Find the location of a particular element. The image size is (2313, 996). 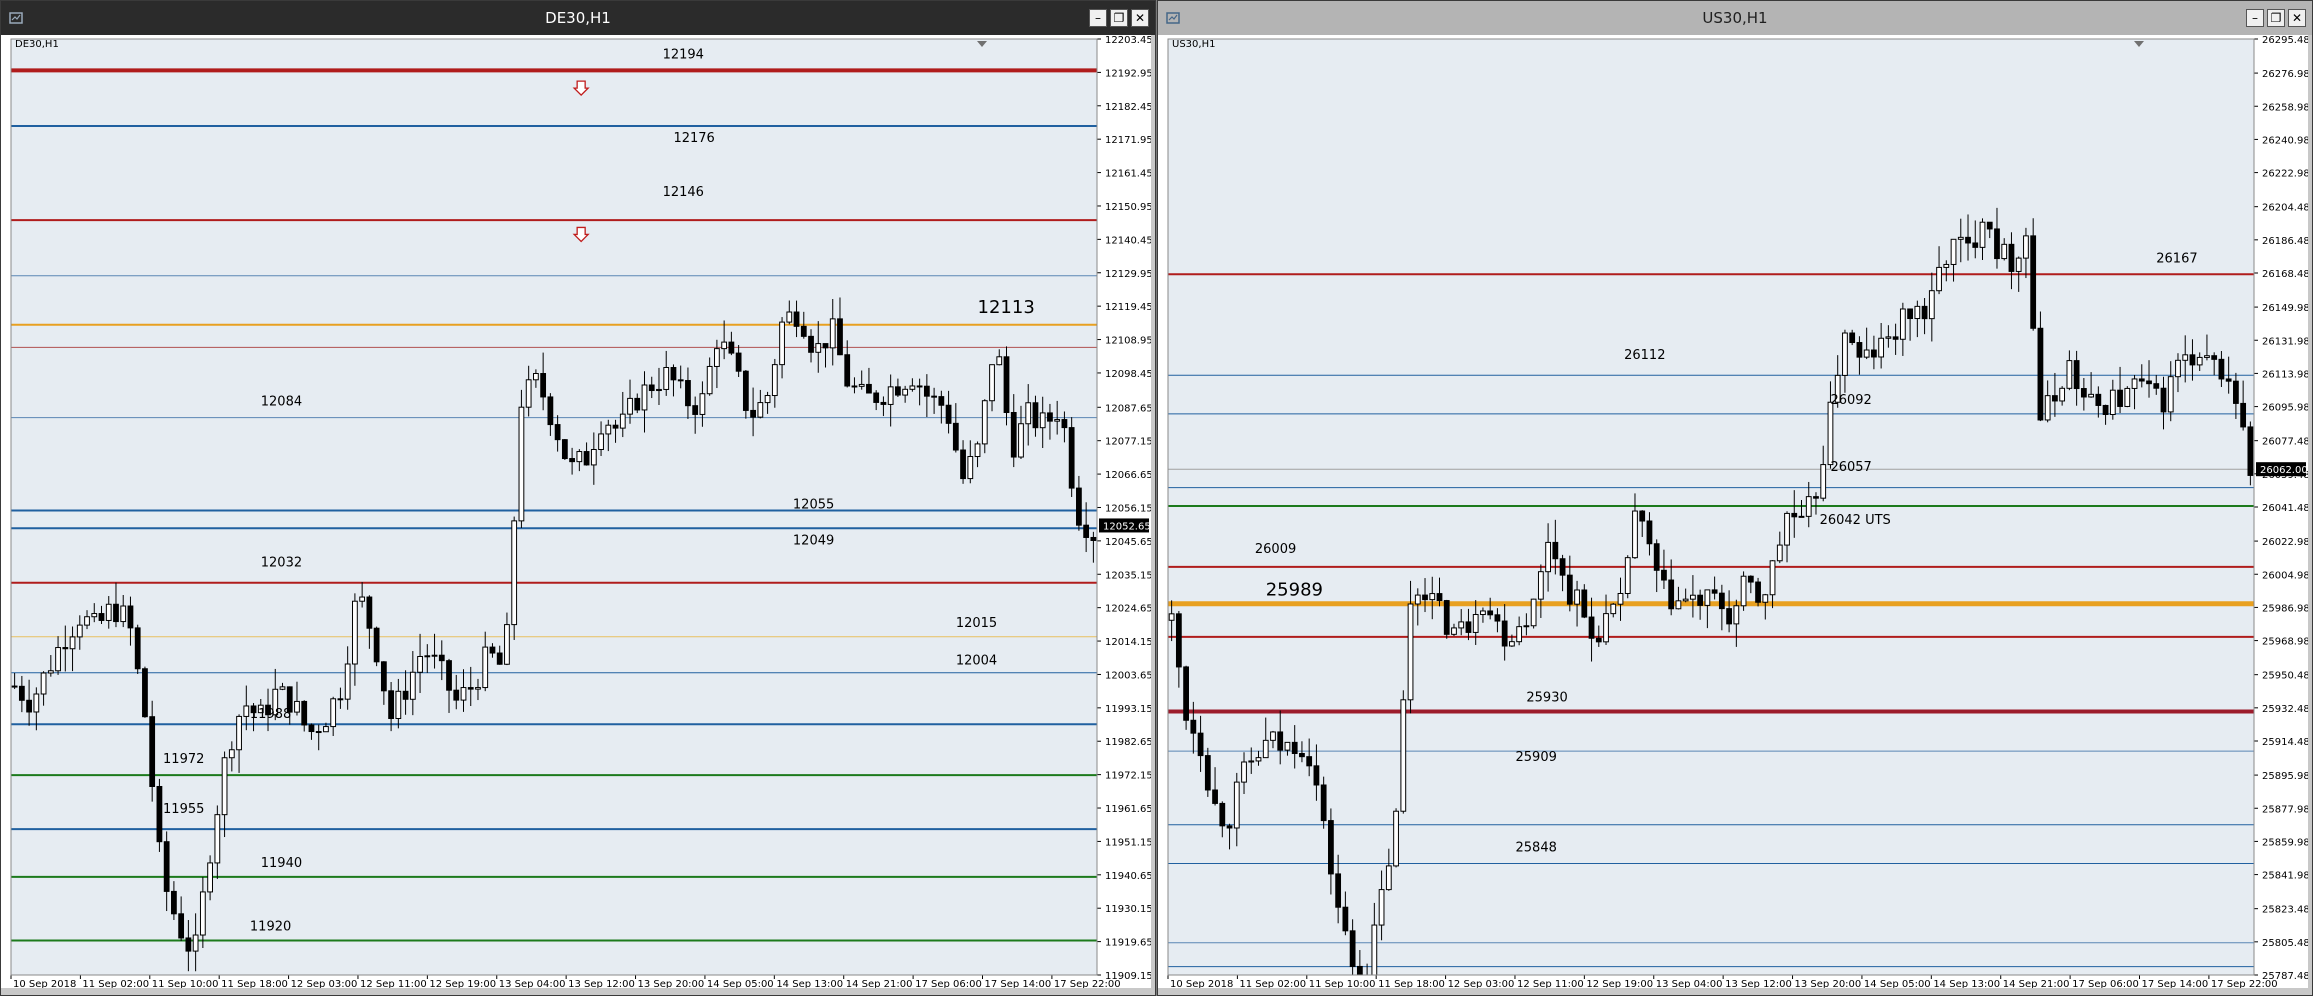

price-tick-label: 25805.48 is located at coordinates (2285, 943).